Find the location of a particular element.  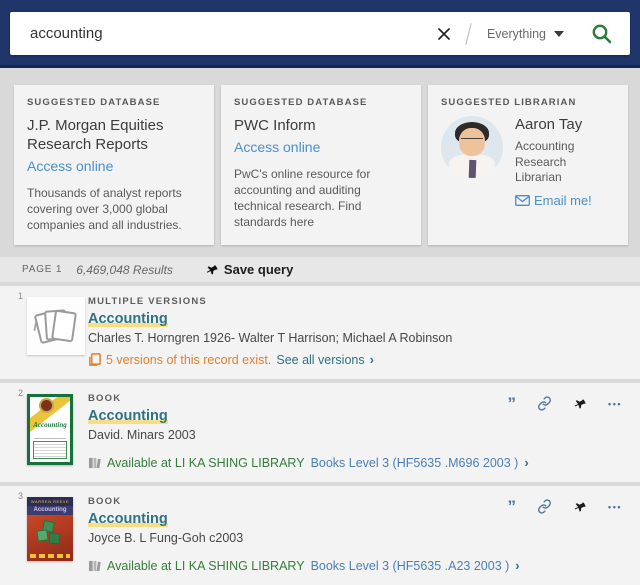

search-scope-dropdown: Everything is located at coordinates (525, 34).